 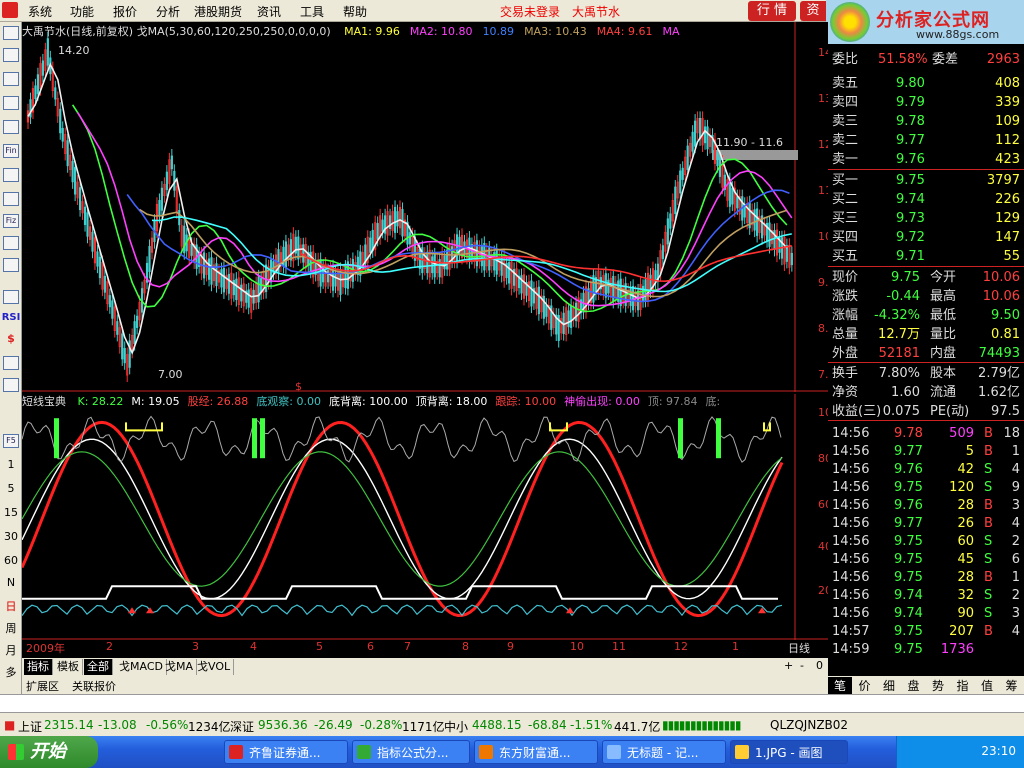 I want to click on tick-row: 14:56 9.76 28 B 3, so click(x=927, y=505).